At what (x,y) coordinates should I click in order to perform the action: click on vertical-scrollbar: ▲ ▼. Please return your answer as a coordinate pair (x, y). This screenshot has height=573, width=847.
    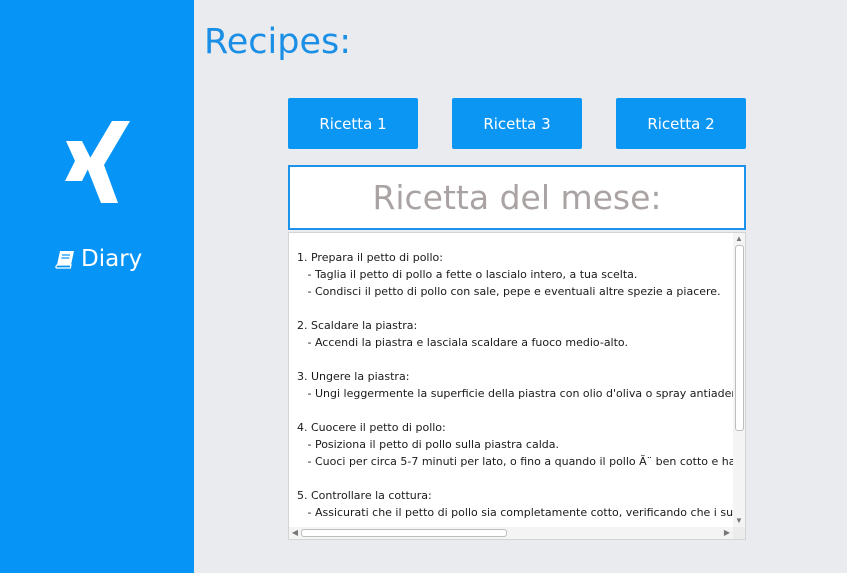
    Looking at the image, I should click on (739, 380).